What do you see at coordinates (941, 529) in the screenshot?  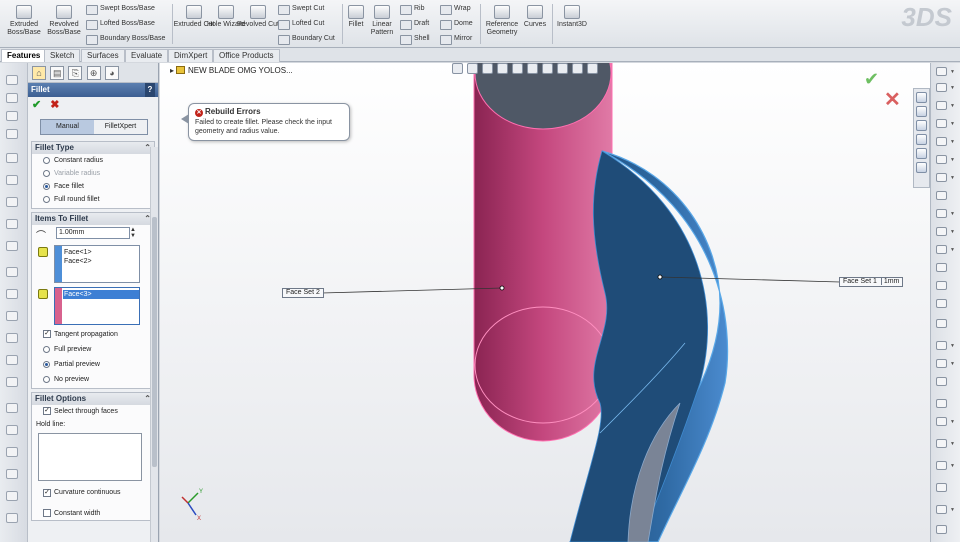 I see `rapid-sketch-icon` at bounding box center [941, 529].